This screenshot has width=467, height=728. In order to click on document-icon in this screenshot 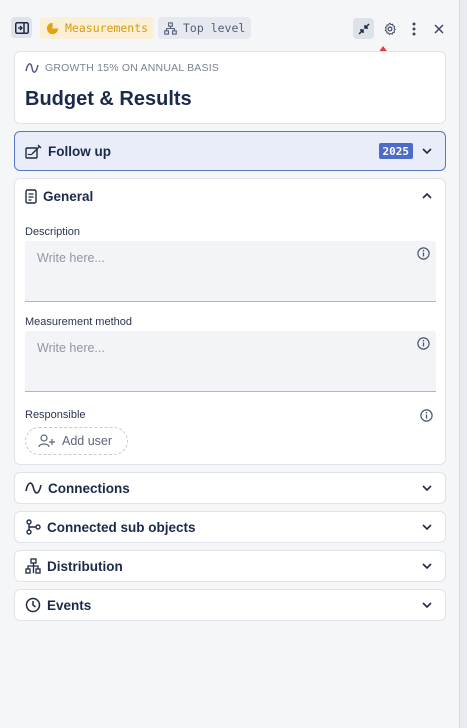, I will do `click(31, 196)`.